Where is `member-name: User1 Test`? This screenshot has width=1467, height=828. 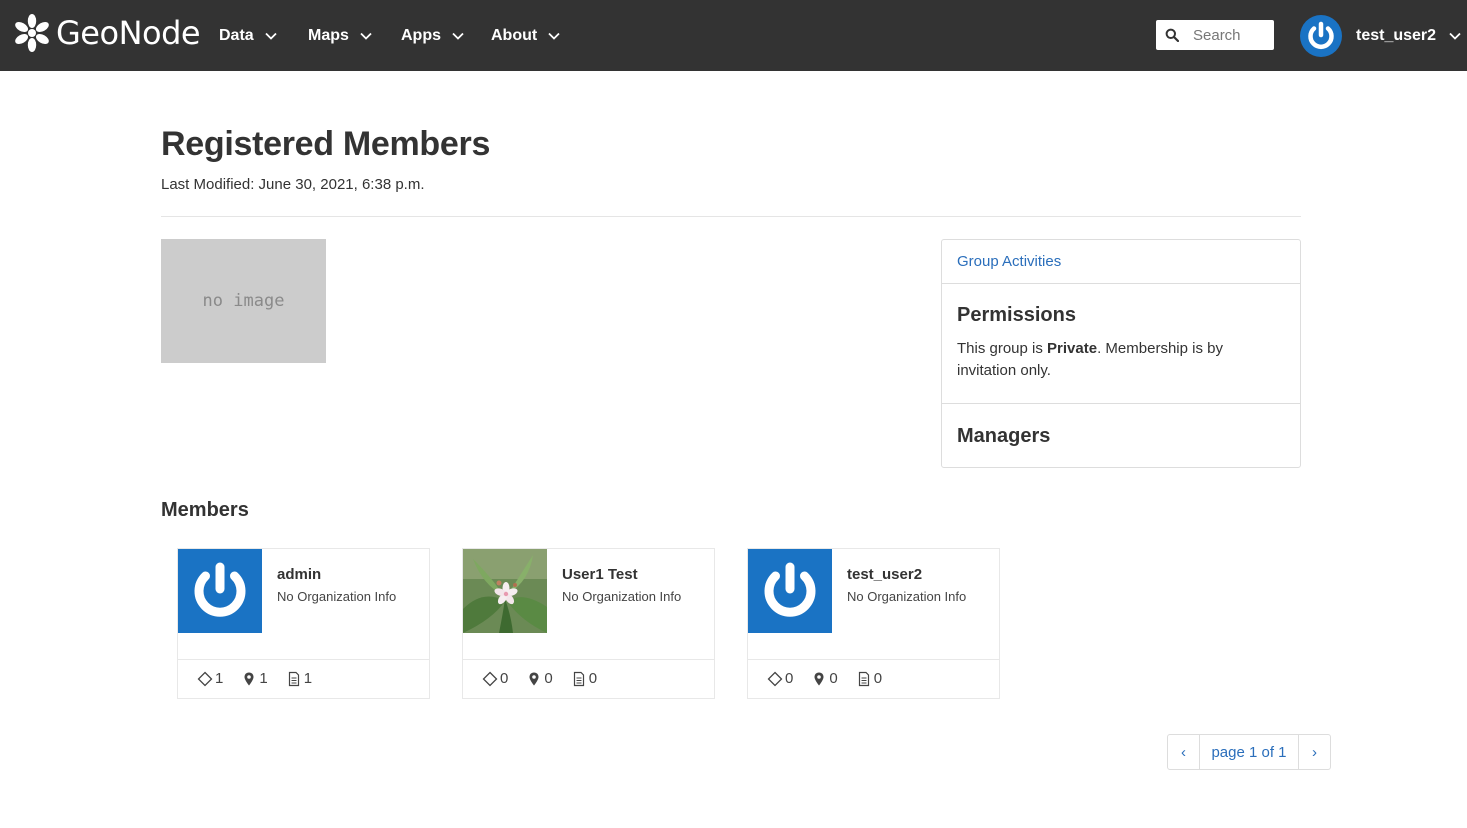 member-name: User1 Test is located at coordinates (600, 574).